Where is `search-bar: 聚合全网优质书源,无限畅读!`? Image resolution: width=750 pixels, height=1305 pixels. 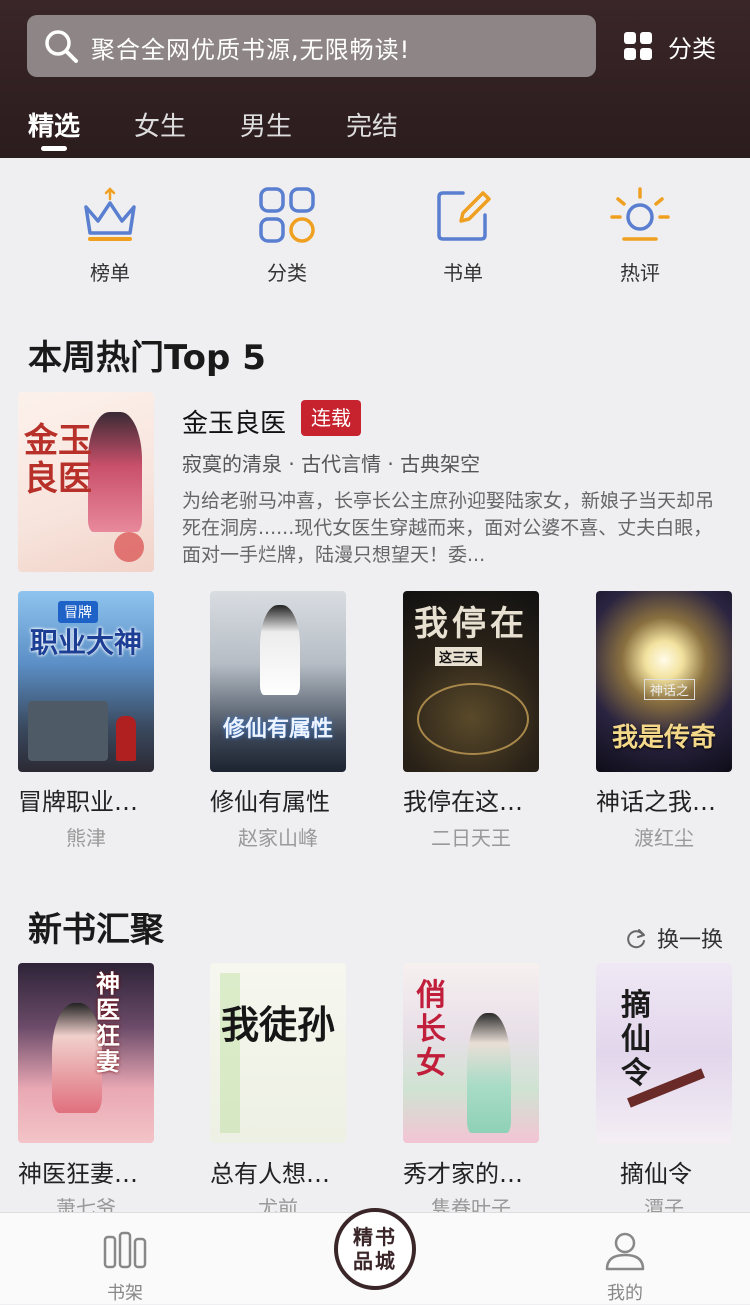 search-bar: 聚合全网优质书源,无限畅读! is located at coordinates (311, 46).